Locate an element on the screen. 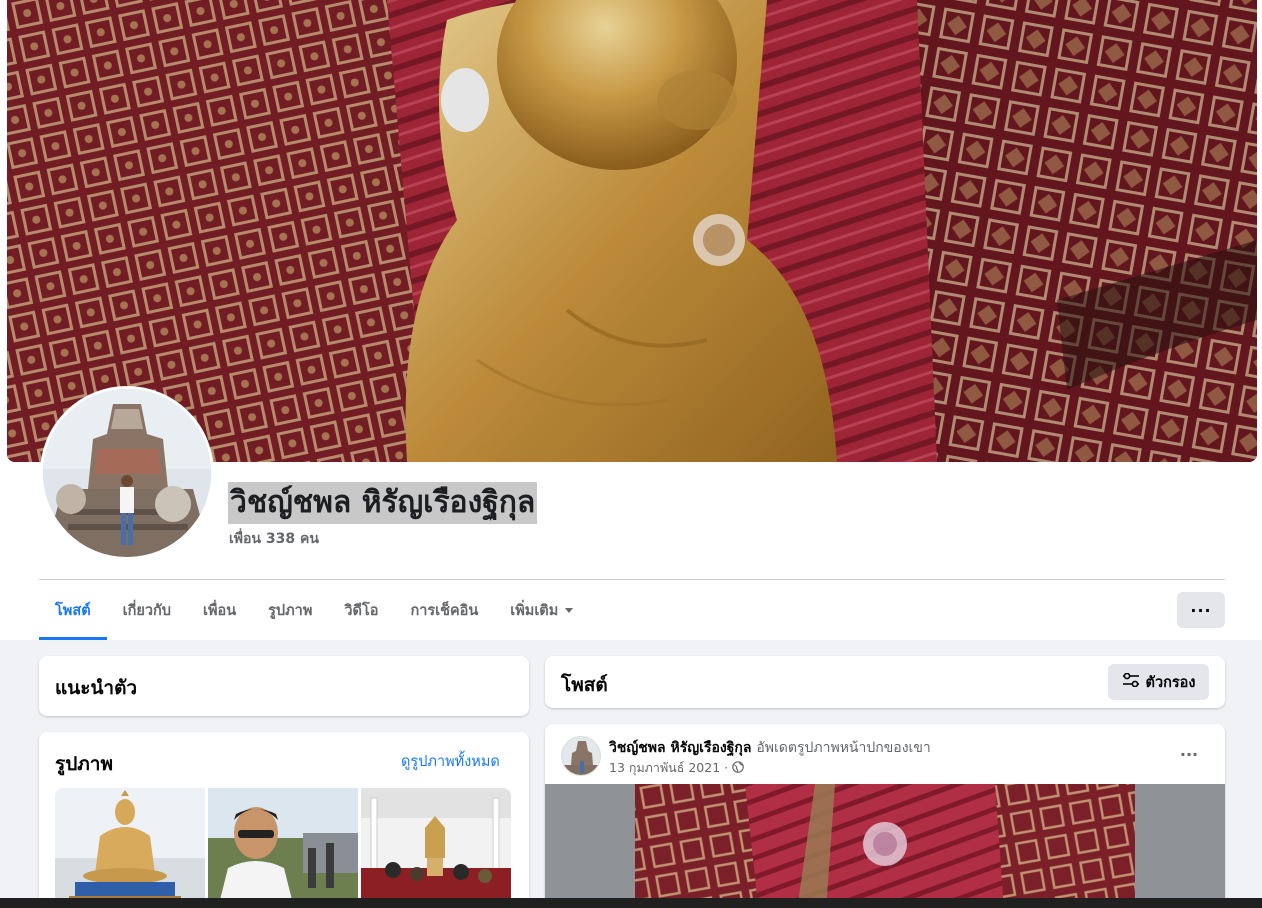  tab-checkins: การเช็คอิน is located at coordinates (444, 610).